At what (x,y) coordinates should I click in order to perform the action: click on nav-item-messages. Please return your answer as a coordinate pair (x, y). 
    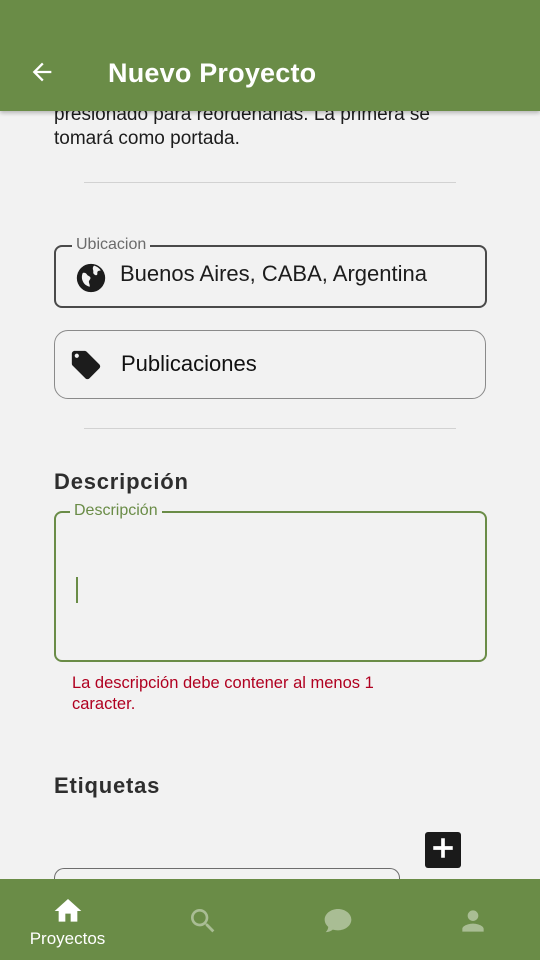
    Looking at the image, I should click on (337, 919).